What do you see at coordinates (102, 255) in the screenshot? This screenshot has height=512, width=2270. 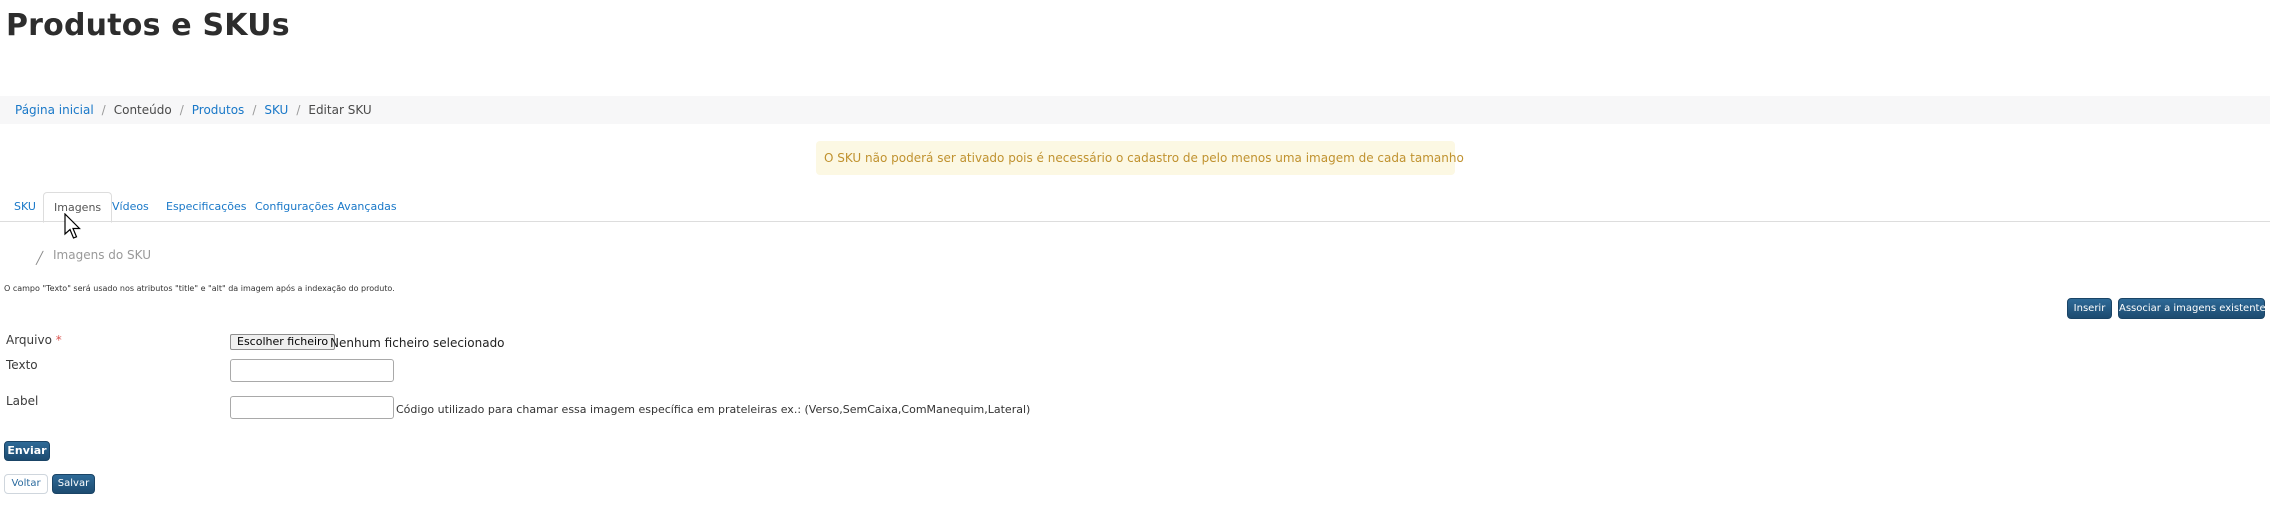 I see `section-title: Imagens do SKU` at bounding box center [102, 255].